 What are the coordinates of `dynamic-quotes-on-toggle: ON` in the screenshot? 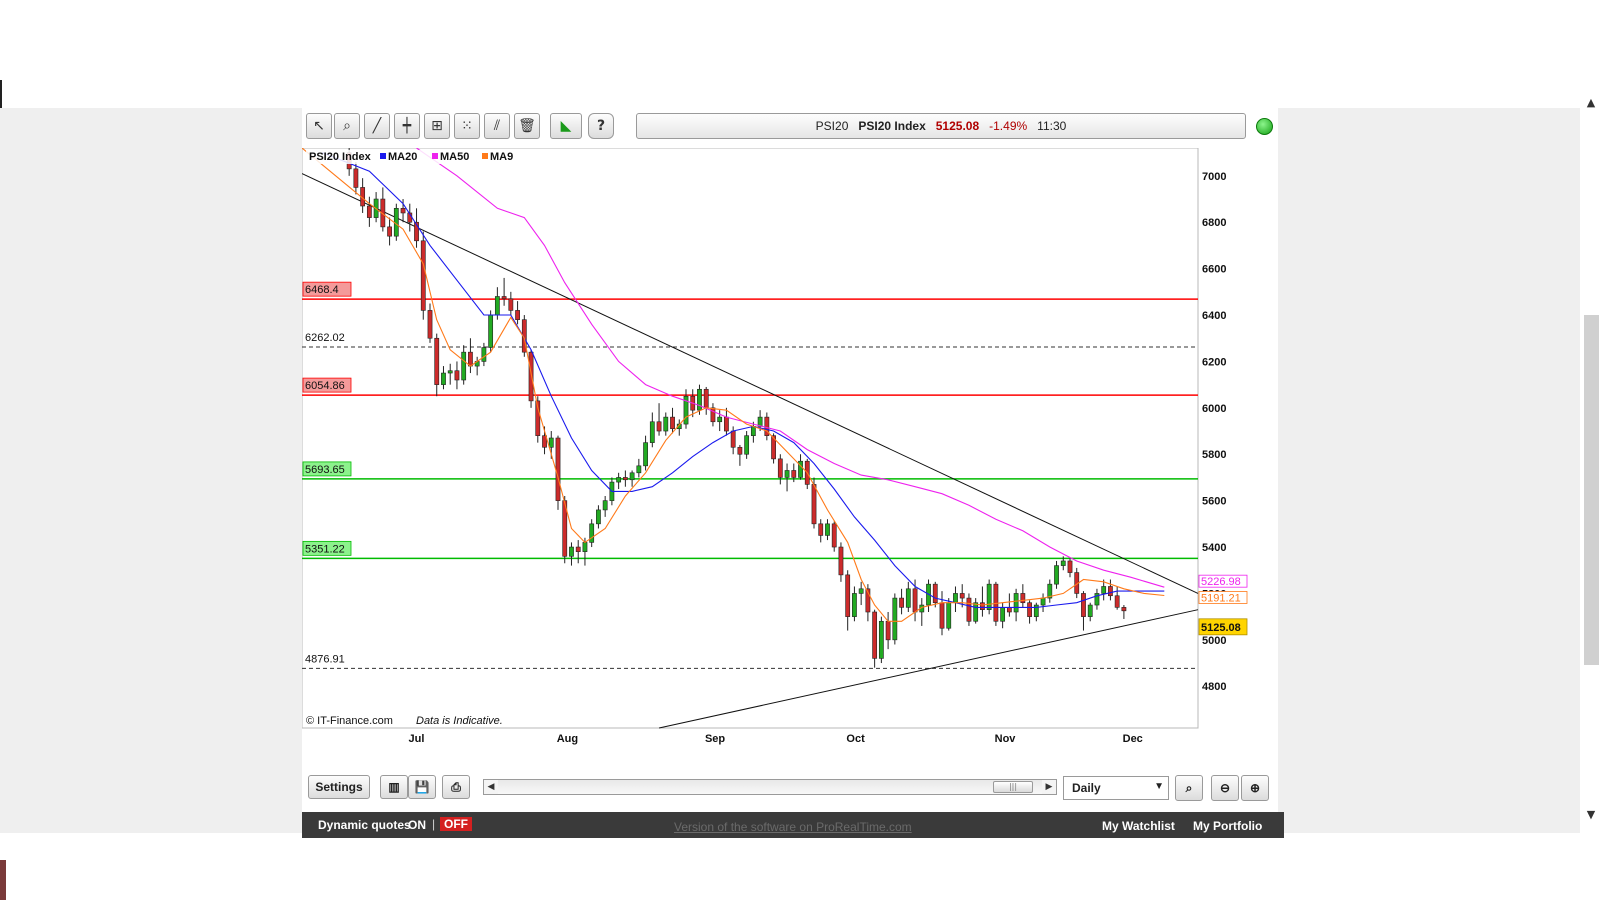 It's located at (417, 825).